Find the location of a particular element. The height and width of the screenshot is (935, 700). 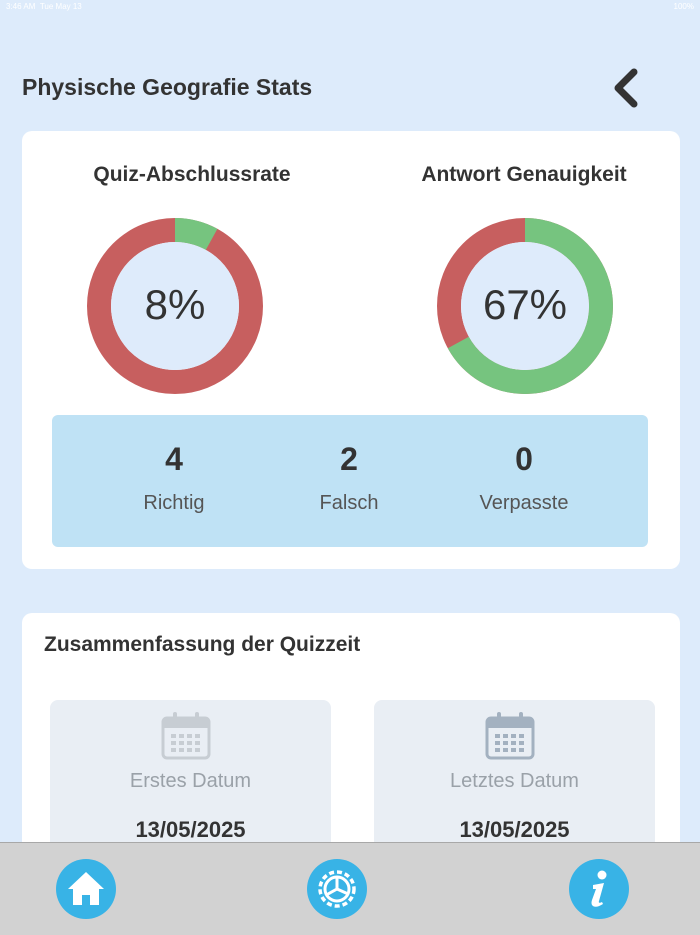

status-time: 3:46 AM Tue May 13 is located at coordinates (44, 6).